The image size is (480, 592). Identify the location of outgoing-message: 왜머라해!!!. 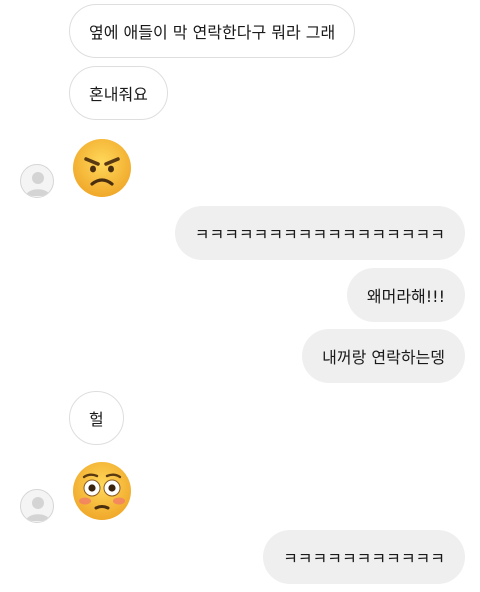
(405, 295).